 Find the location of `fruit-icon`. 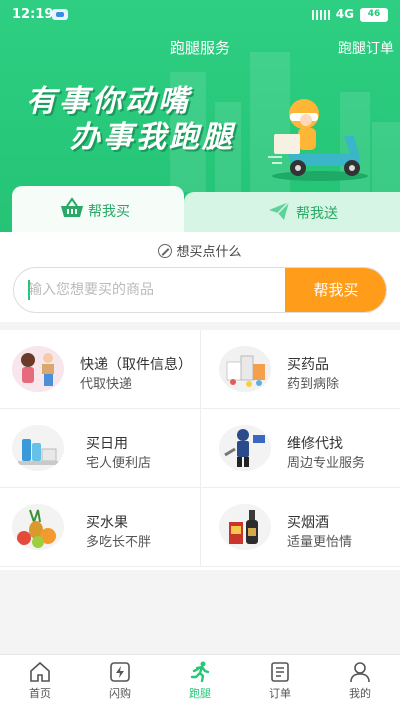

fruit-icon is located at coordinates (38, 527).